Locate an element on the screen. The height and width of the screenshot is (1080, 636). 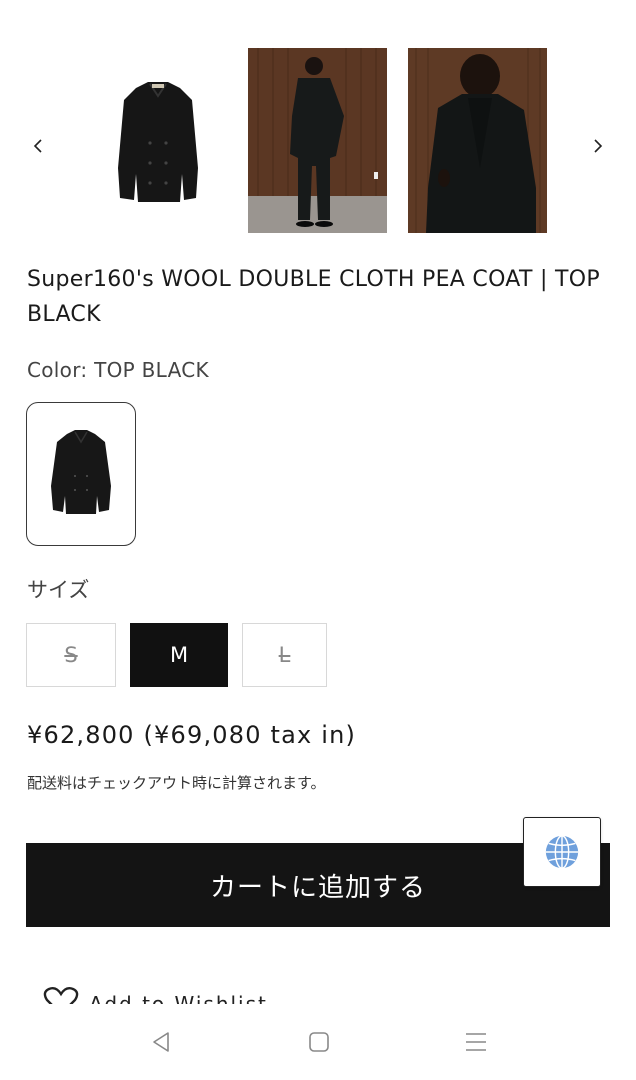
gallery-prev-button is located at coordinates (39, 146).